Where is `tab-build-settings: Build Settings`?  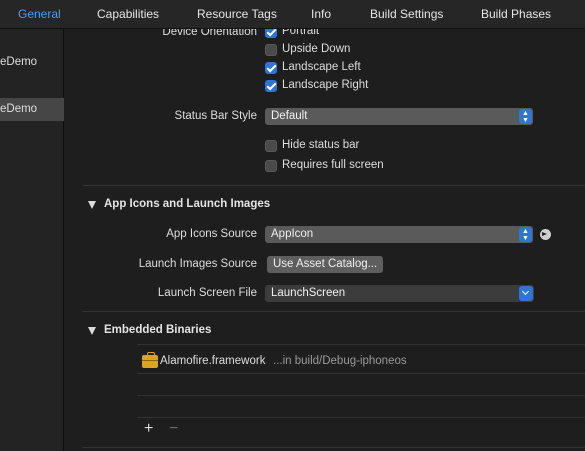 tab-build-settings: Build Settings is located at coordinates (406, 14).